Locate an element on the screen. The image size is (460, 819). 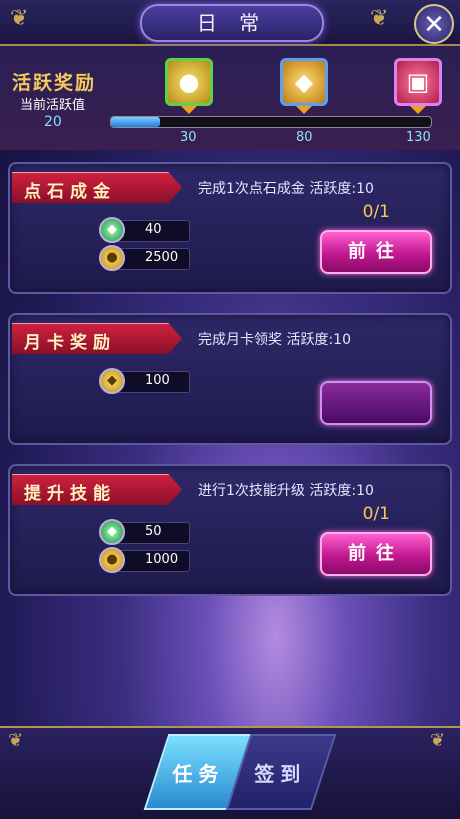
activity-title: 活跃奖励 is located at coordinates (54, 83).